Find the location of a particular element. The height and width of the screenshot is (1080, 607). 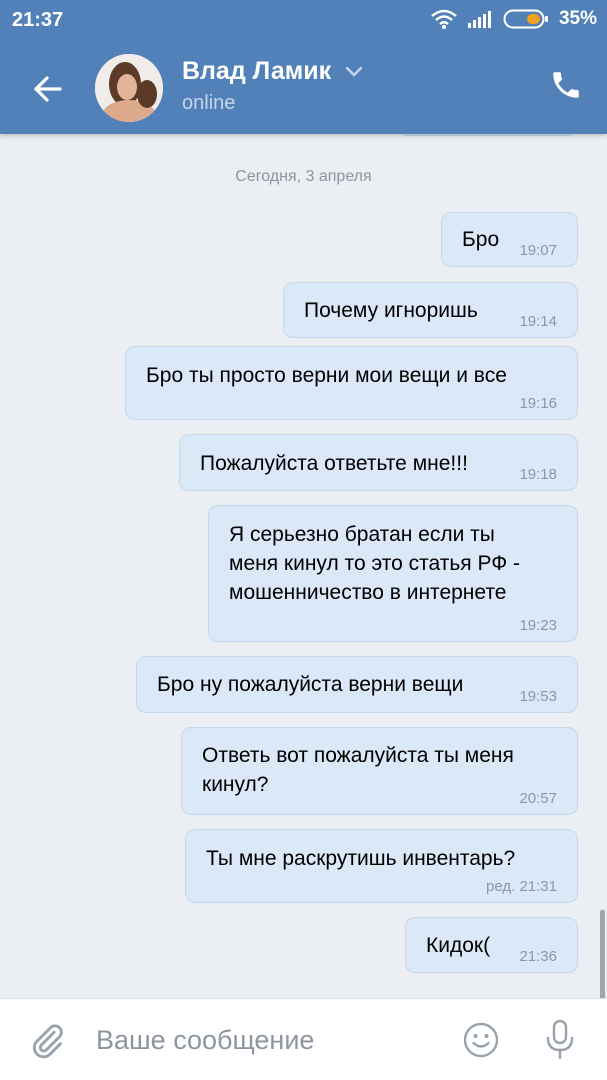

message-time: 19:16 is located at coordinates (538, 403).